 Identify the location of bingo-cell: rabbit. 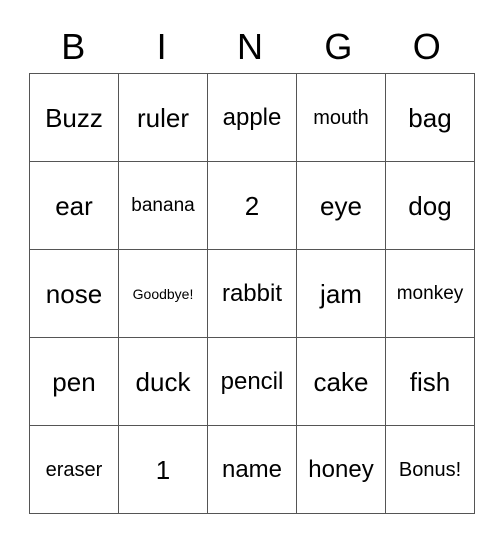
(252, 293).